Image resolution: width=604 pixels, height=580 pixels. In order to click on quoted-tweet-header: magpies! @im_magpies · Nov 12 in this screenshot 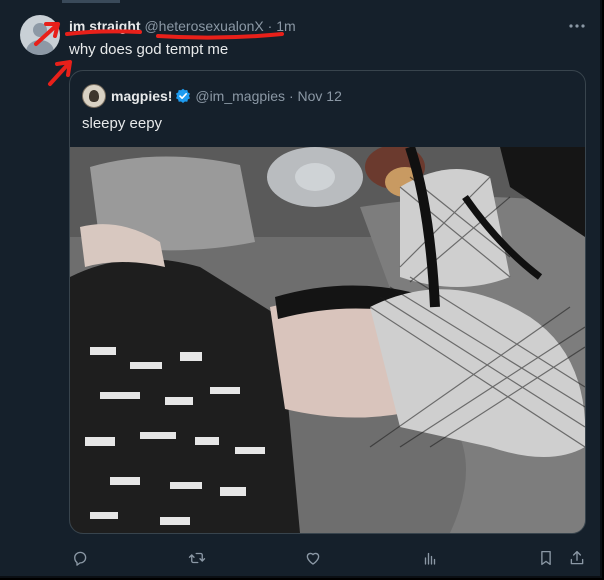, I will do `click(226, 96)`.